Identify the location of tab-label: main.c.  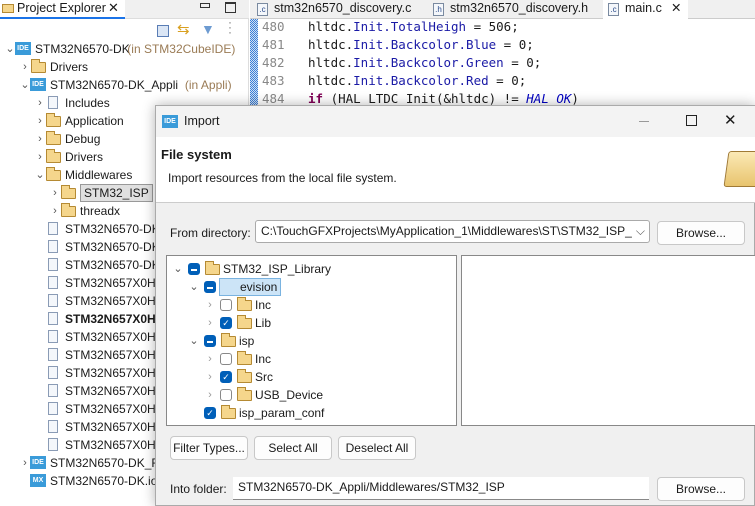
(643, 8).